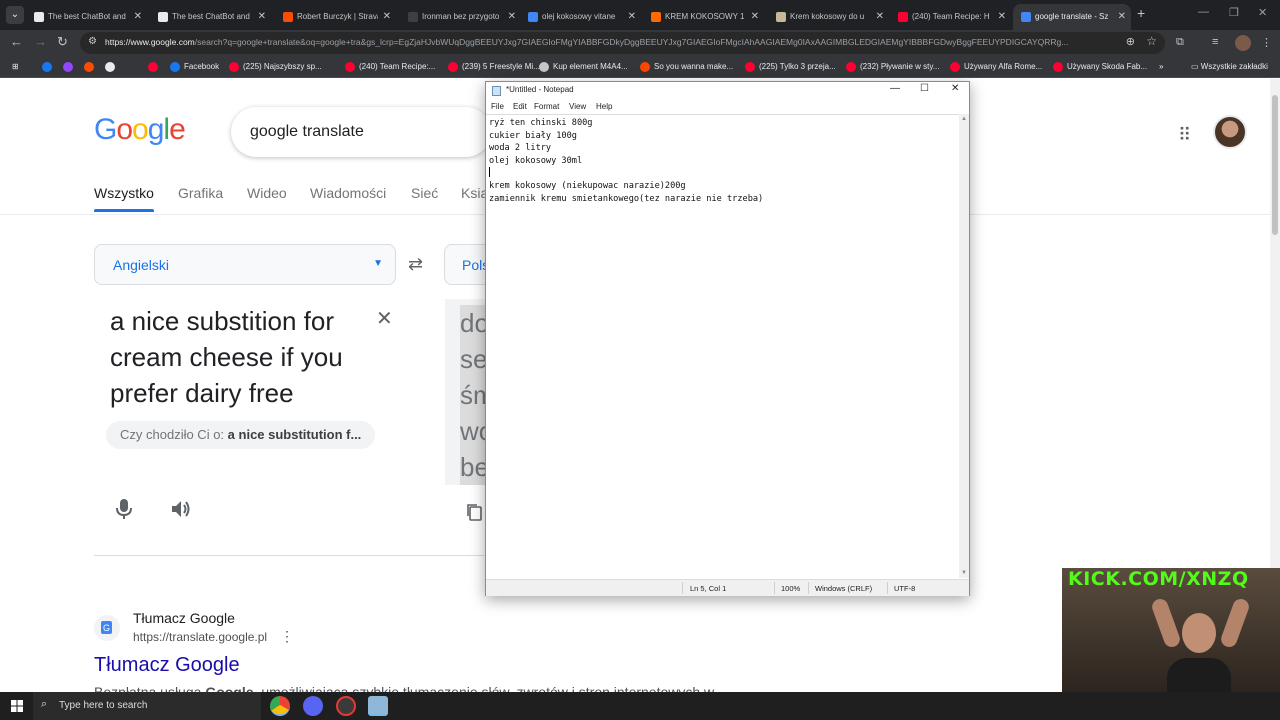  What do you see at coordinates (520, 106) in the screenshot?
I see `menu-edit: Edit` at bounding box center [520, 106].